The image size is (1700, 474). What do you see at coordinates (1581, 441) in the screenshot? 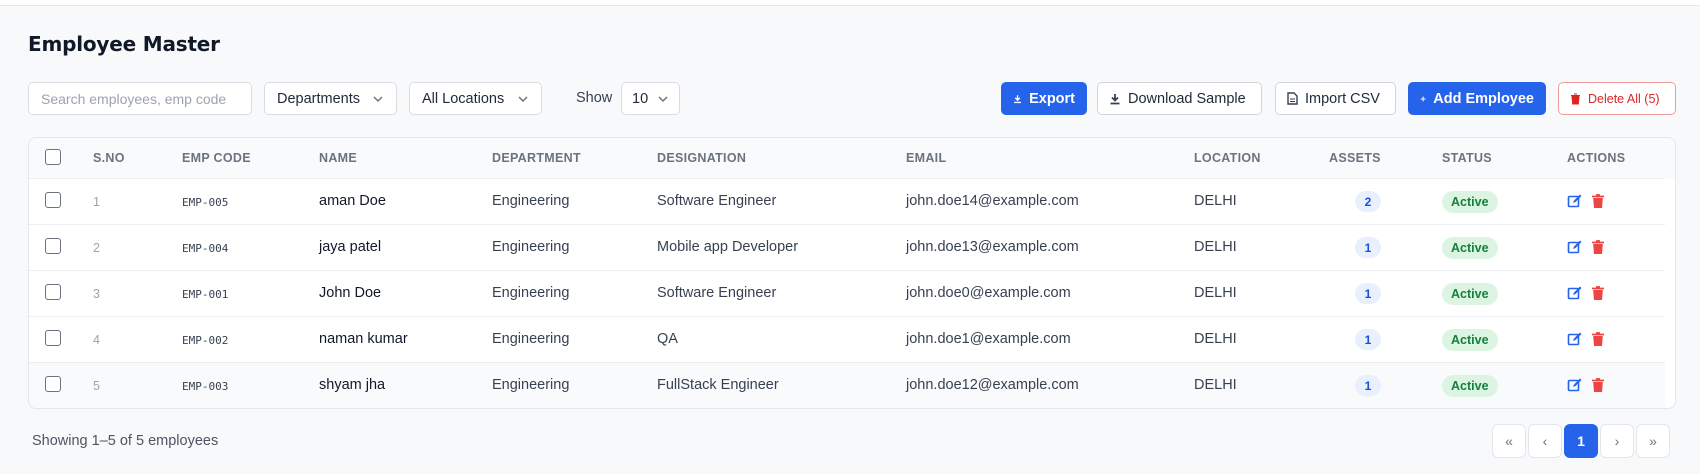
I see `pagination-page-1: 1` at bounding box center [1581, 441].